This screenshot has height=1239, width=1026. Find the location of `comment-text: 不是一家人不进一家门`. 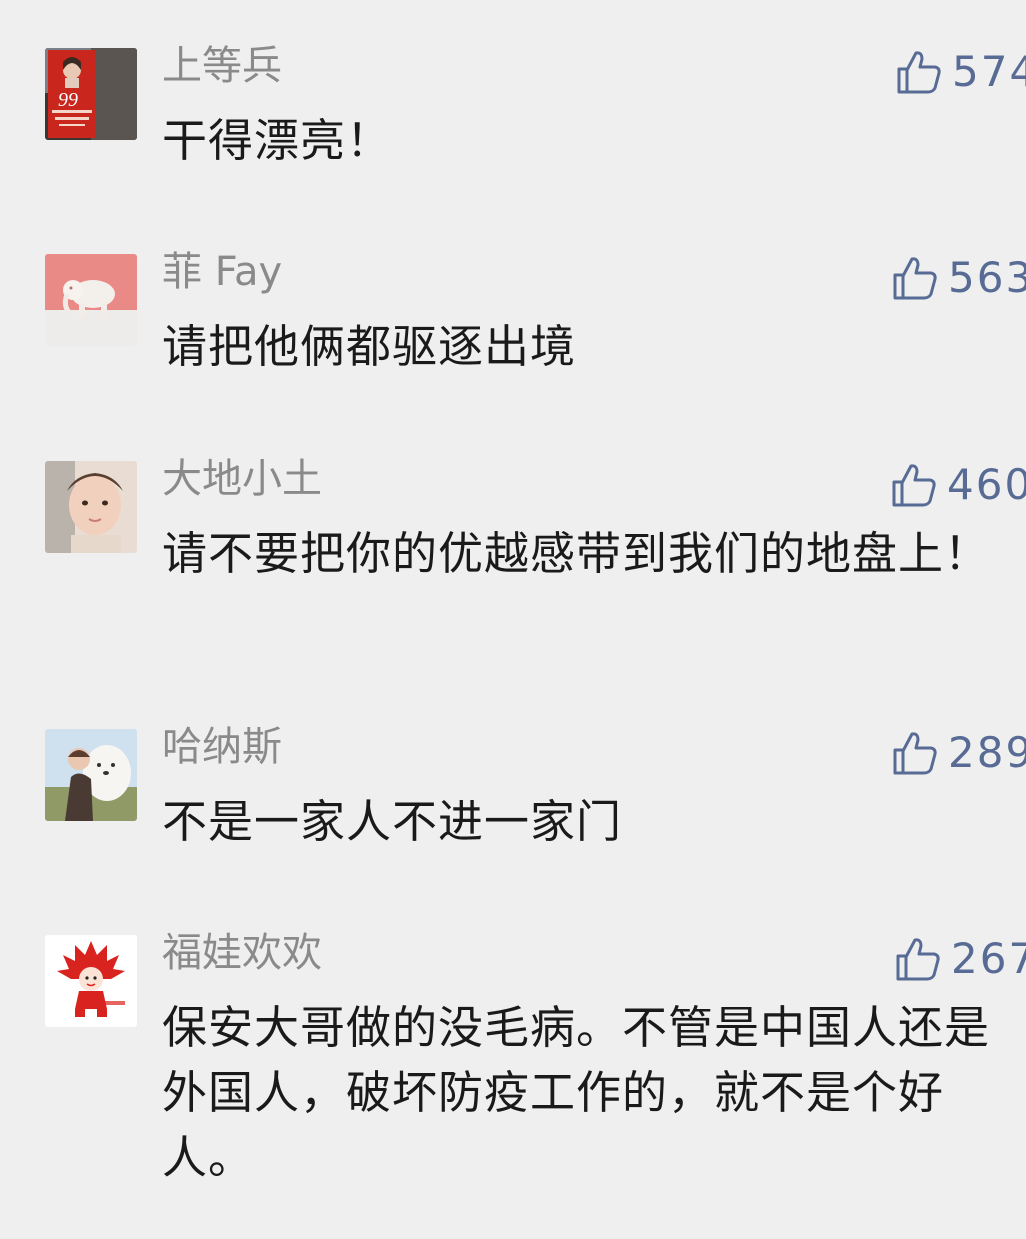

comment-text: 不是一家人不进一家门 is located at coordinates (392, 821).